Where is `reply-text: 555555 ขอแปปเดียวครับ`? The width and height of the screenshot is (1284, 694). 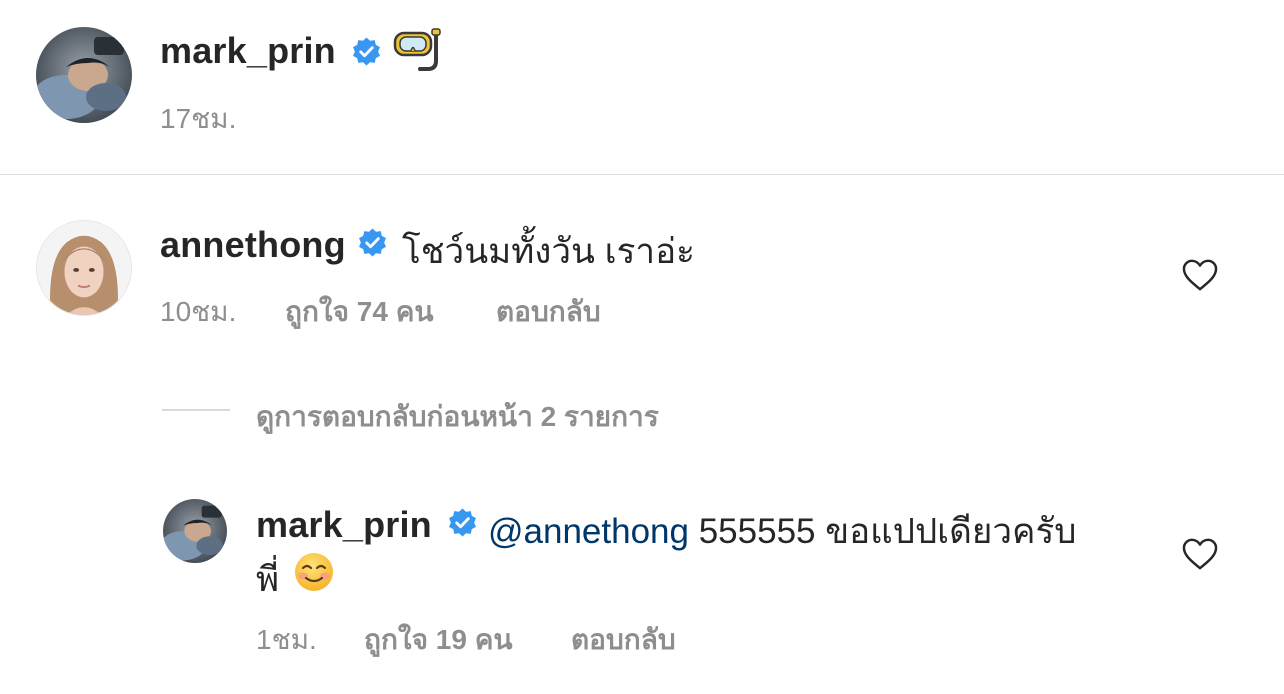
reply-text: 555555 ขอแปปเดียวครับ is located at coordinates (887, 531).